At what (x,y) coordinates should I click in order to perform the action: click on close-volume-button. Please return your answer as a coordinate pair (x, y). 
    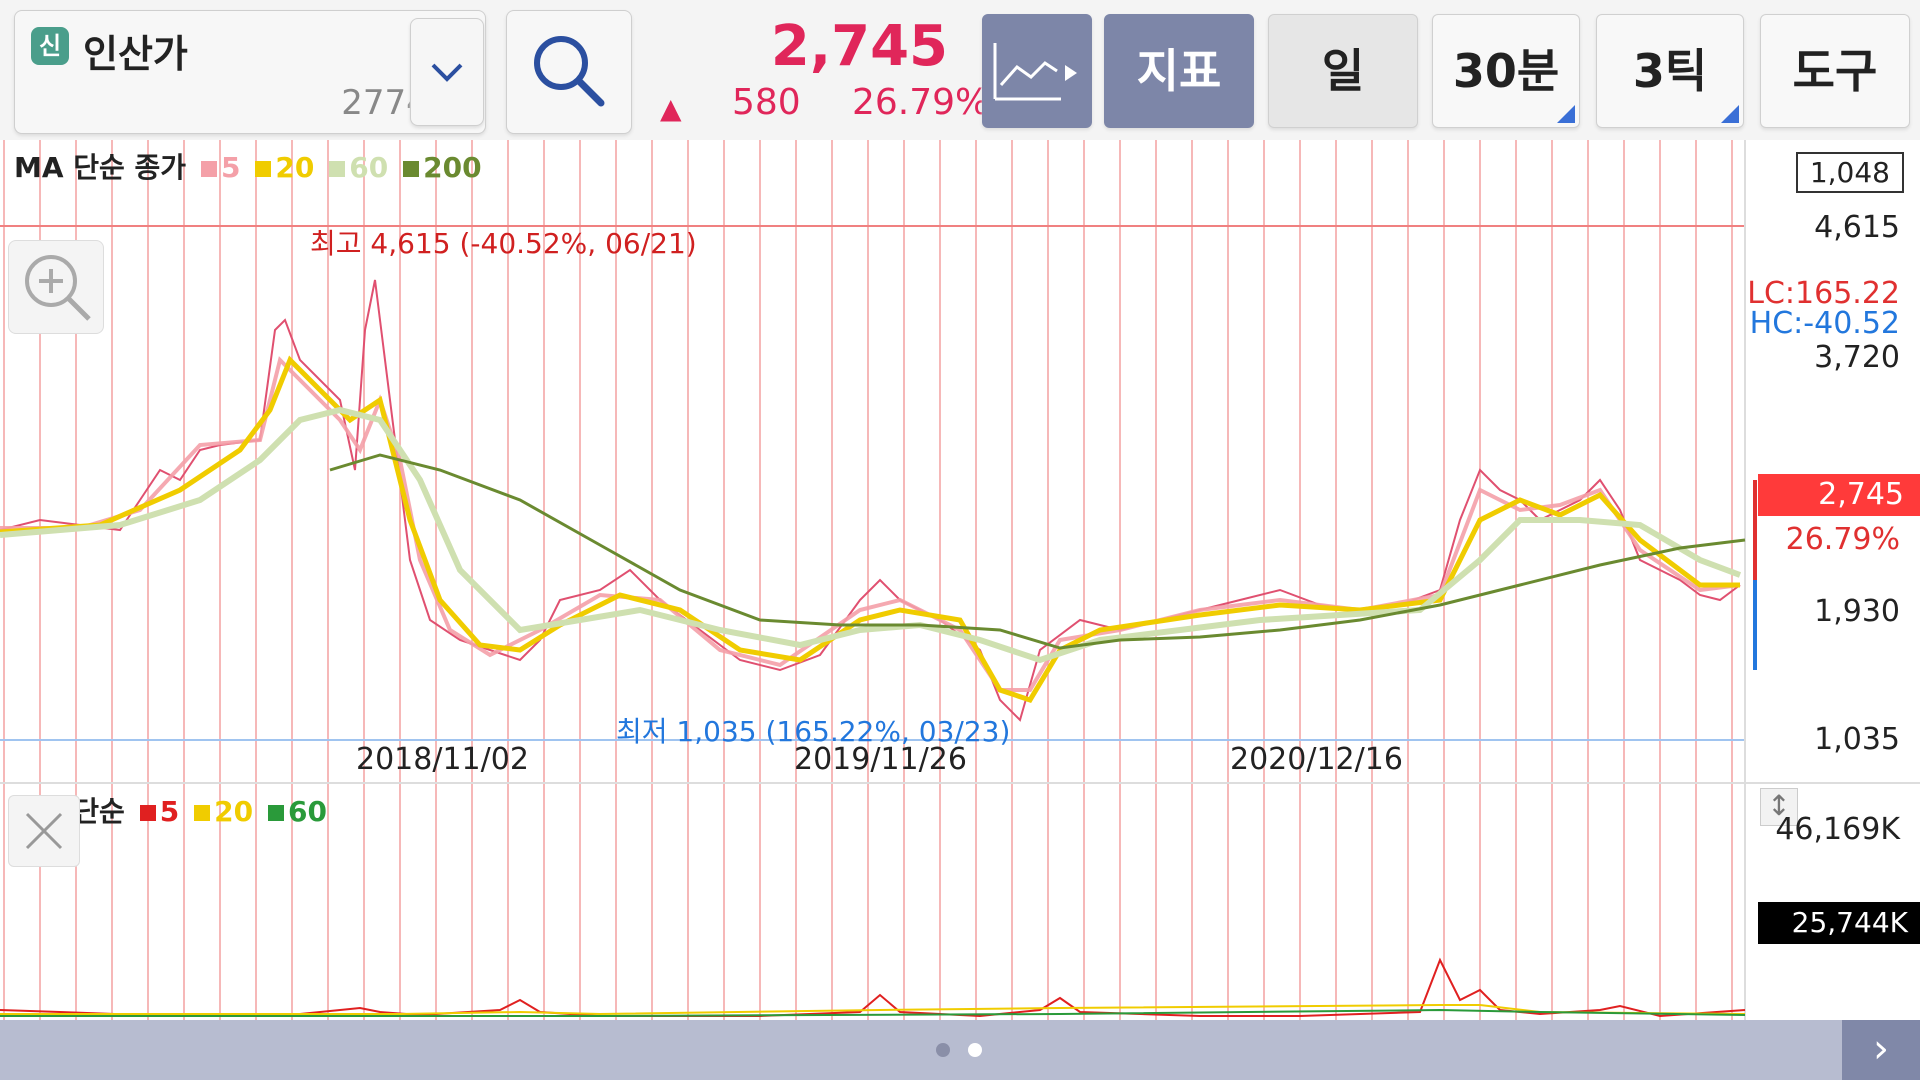
    Looking at the image, I should click on (44, 831).